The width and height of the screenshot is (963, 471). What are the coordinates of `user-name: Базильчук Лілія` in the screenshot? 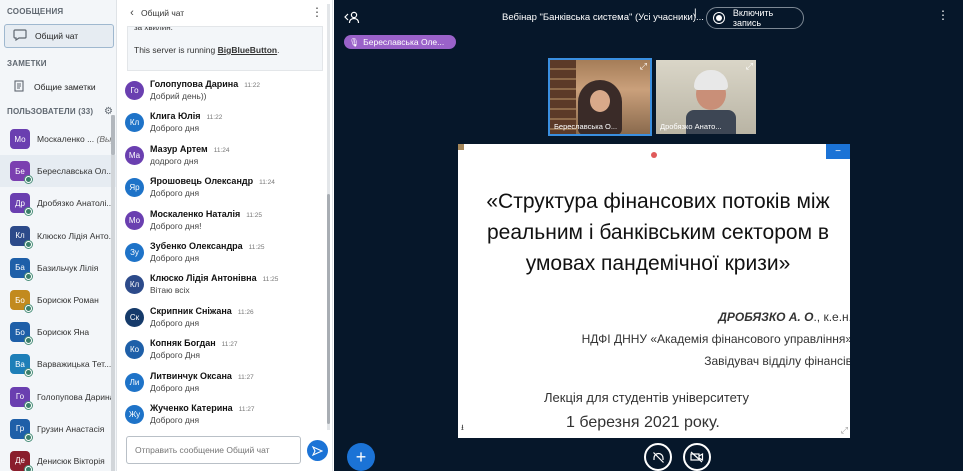 It's located at (67, 268).